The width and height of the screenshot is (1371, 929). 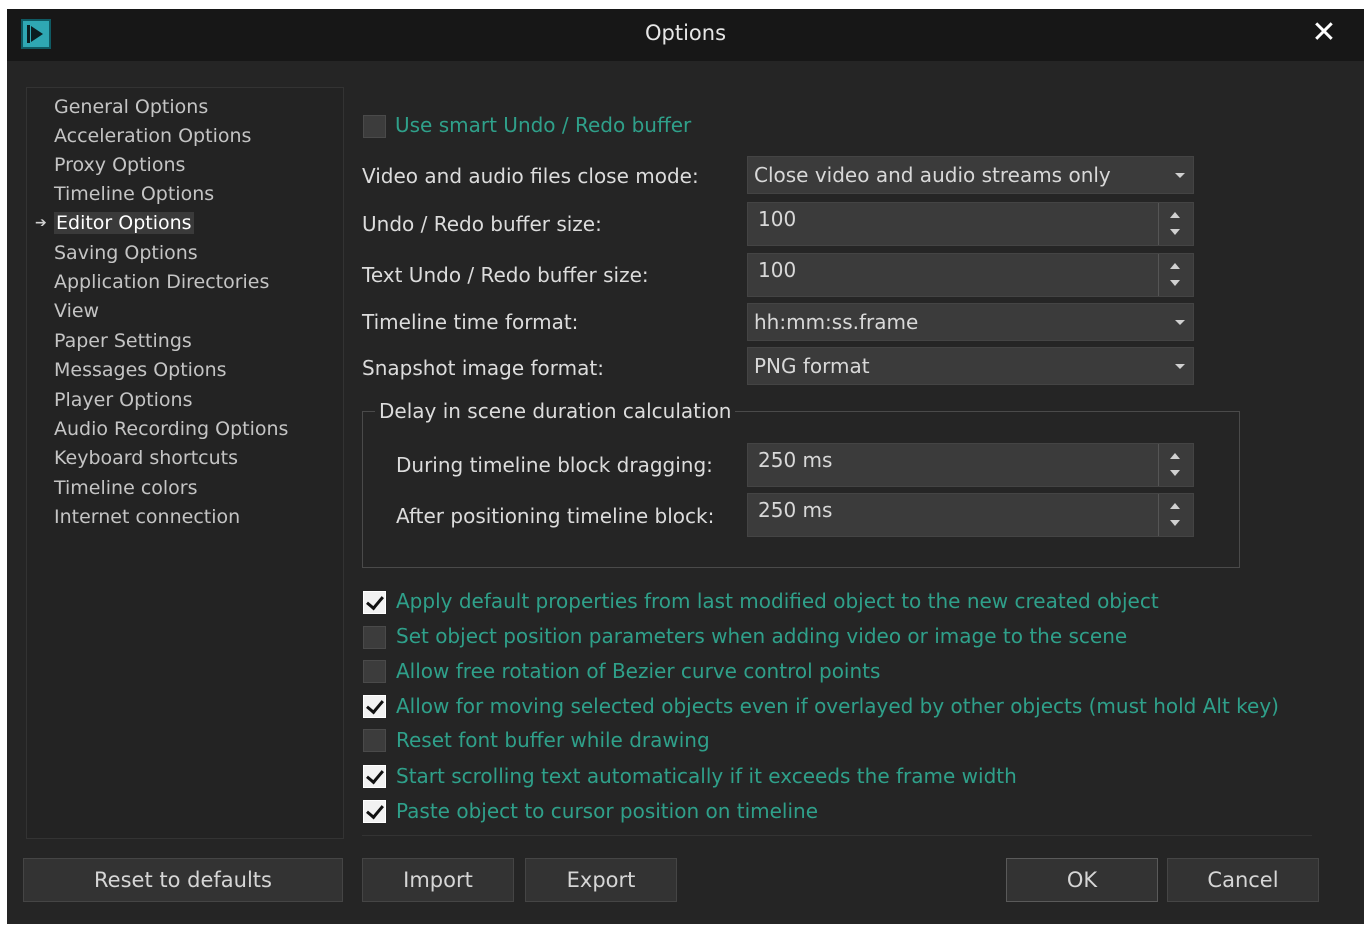 What do you see at coordinates (119, 165) in the screenshot?
I see `nav-item-proxy: Proxy Options` at bounding box center [119, 165].